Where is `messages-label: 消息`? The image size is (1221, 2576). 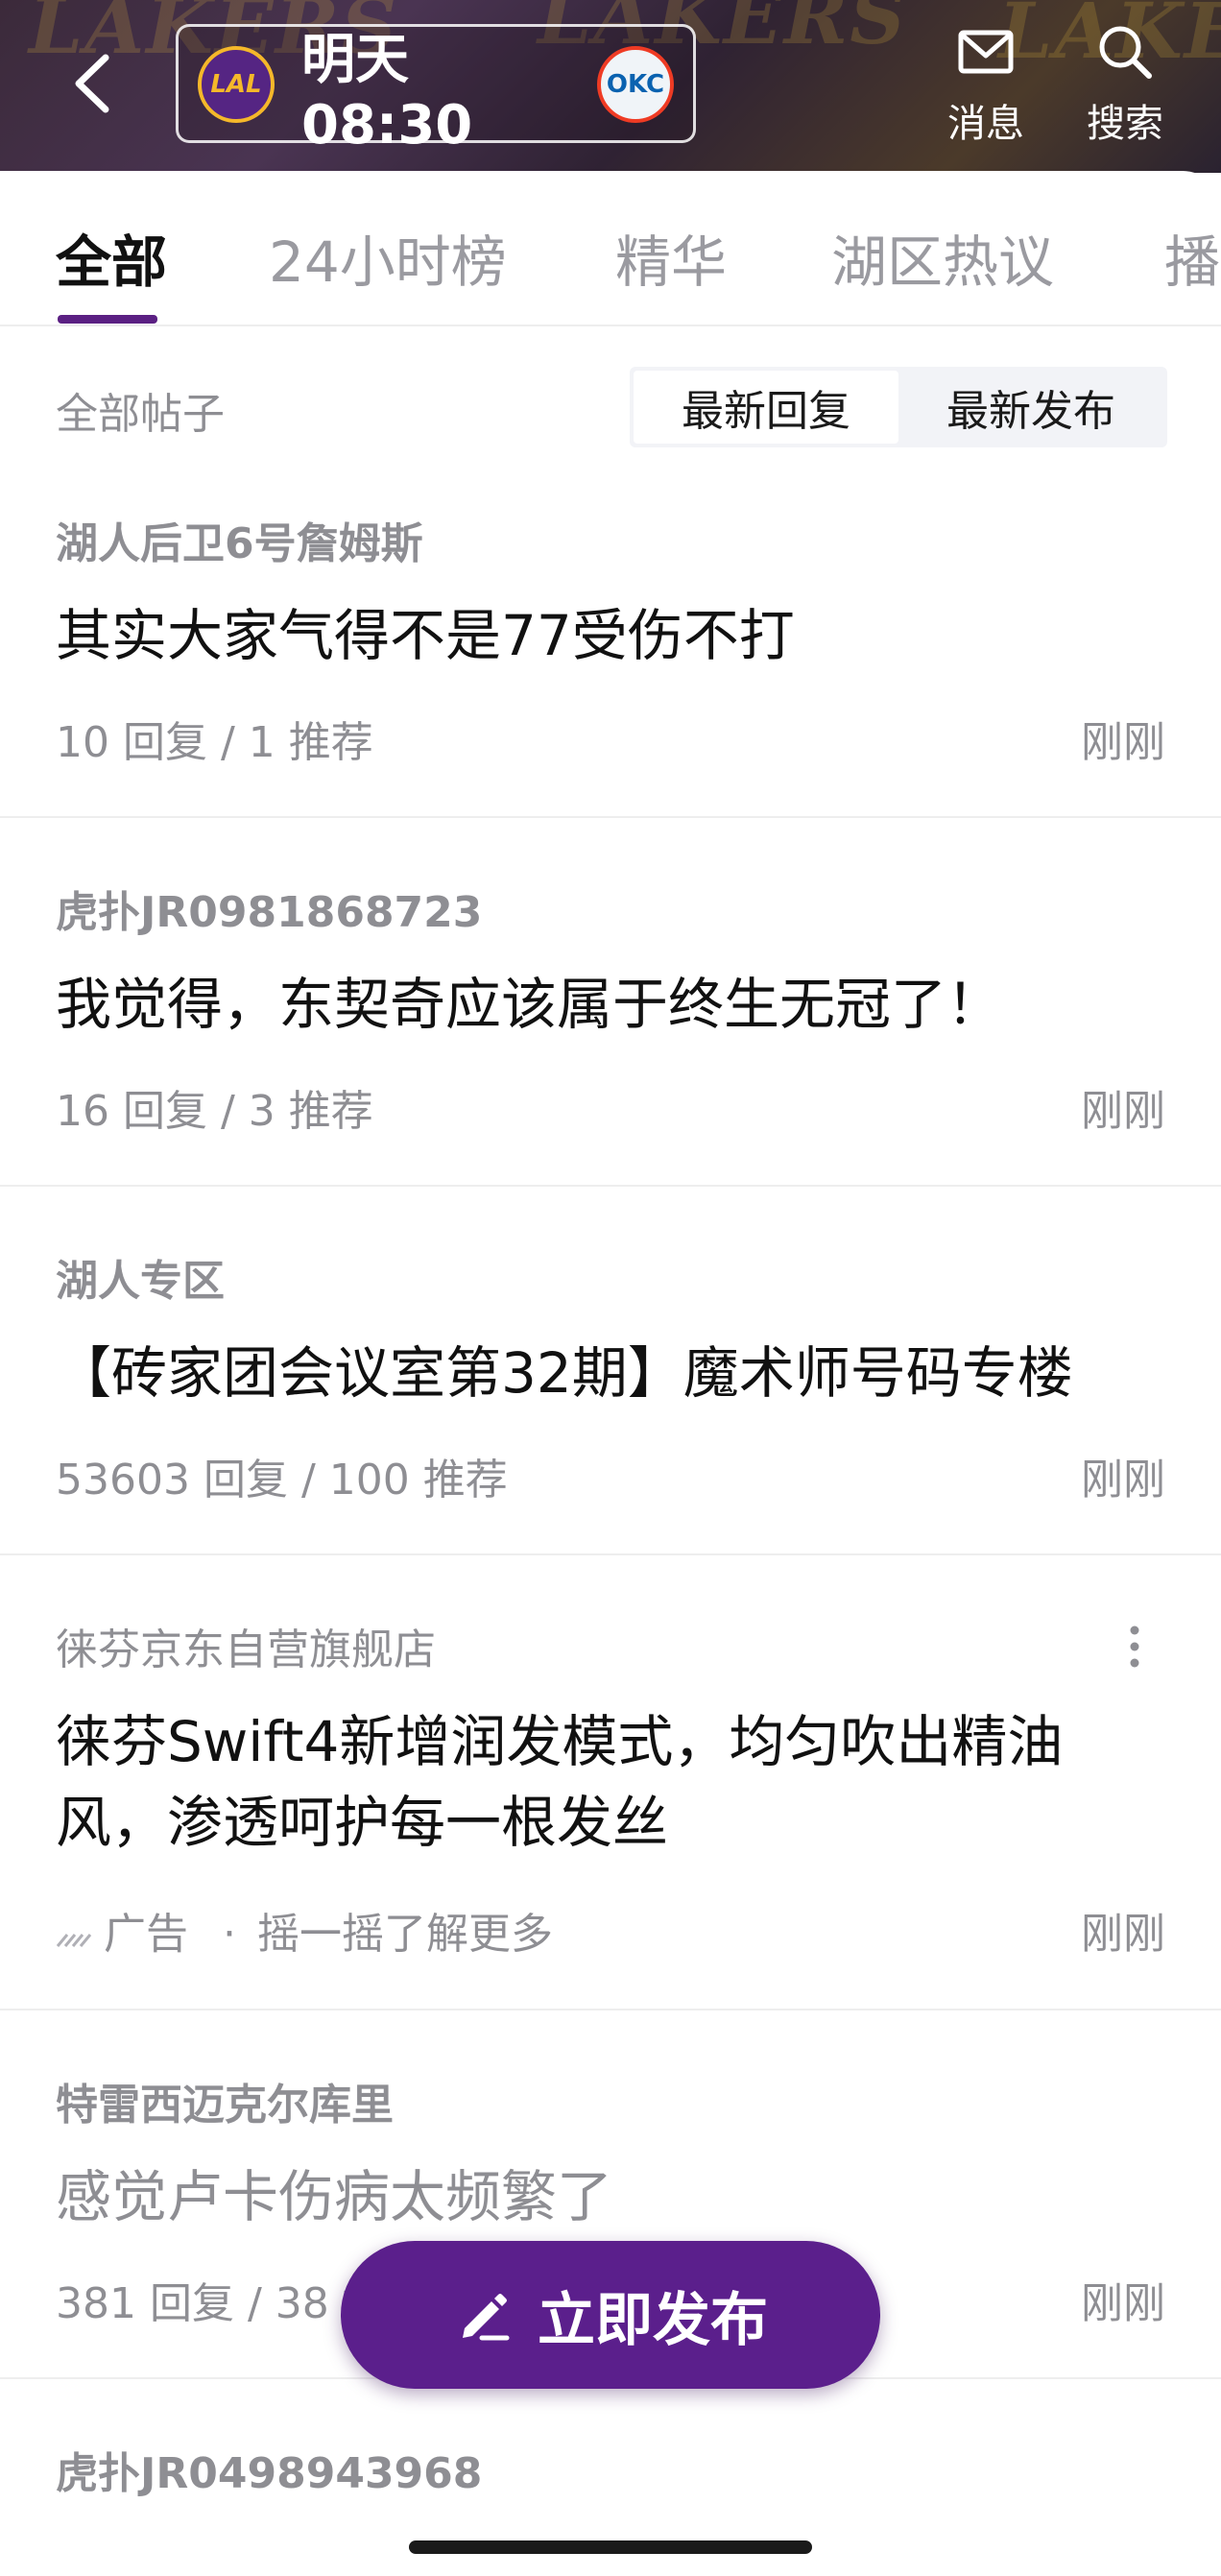 messages-label: 消息 is located at coordinates (985, 124).